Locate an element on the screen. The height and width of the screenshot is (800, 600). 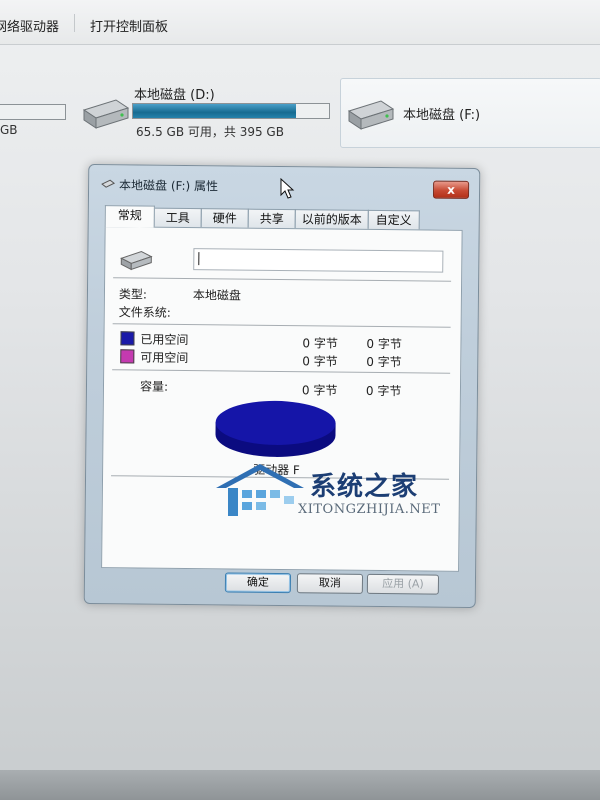
capacity-label: 容量: is located at coordinates (154, 386).